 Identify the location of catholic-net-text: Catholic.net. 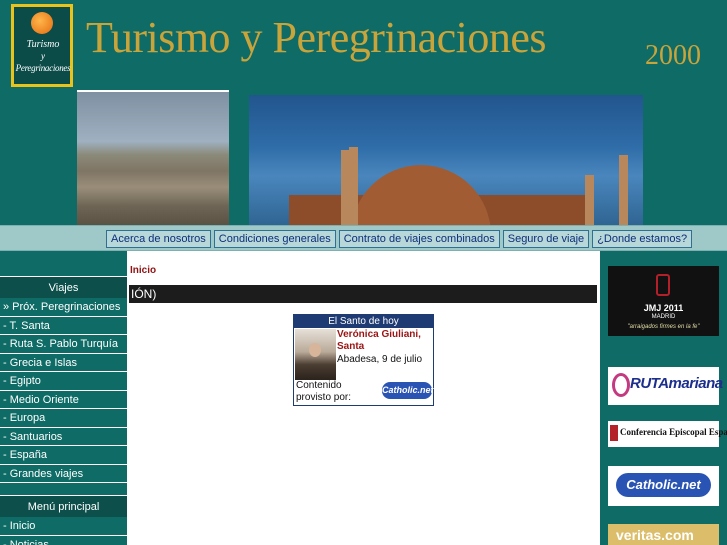
(663, 485).